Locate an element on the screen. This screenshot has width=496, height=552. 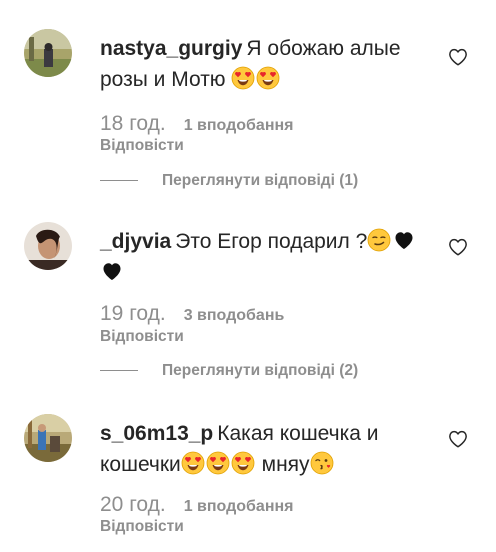
comment-text: s_06m13_p Какая кошечка и кошечки мняу is located at coordinates (270, 449).